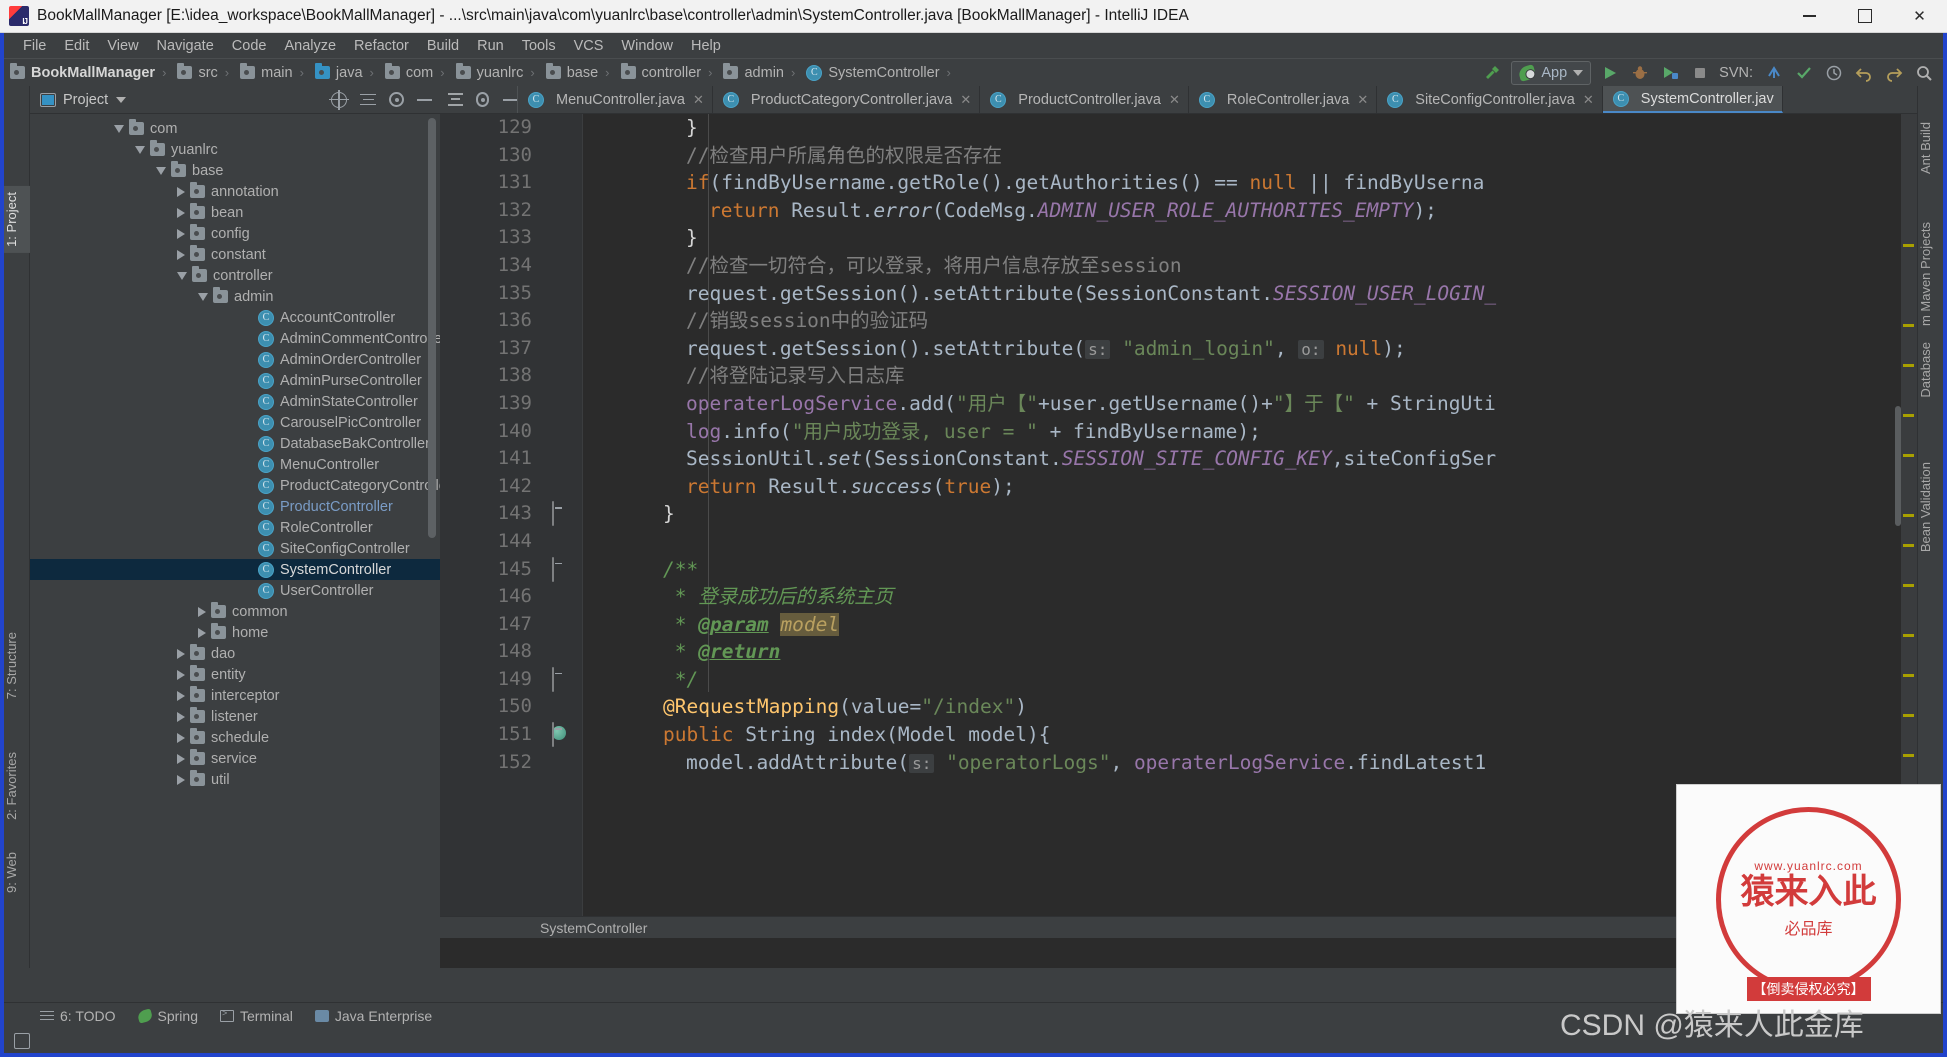 This screenshot has height=1057, width=1947. What do you see at coordinates (1700, 73) in the screenshot?
I see `stop-icon` at bounding box center [1700, 73].